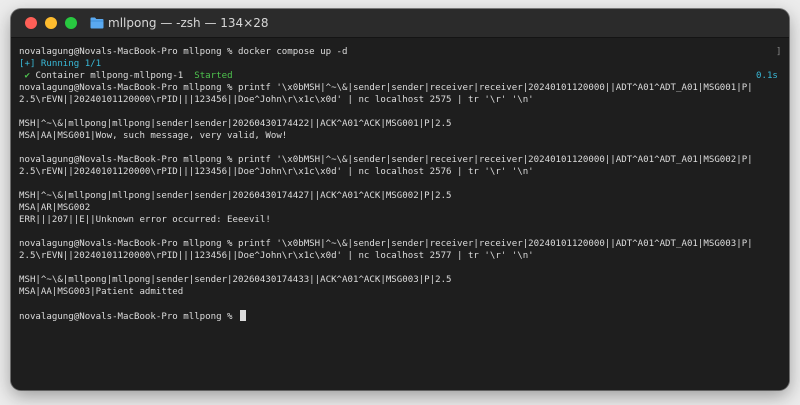 This screenshot has height=405, width=800. What do you see at coordinates (399, 316) in the screenshot?
I see `prompt-line: novalagung@Novals-MacBook-Pro mllpong %` at bounding box center [399, 316].